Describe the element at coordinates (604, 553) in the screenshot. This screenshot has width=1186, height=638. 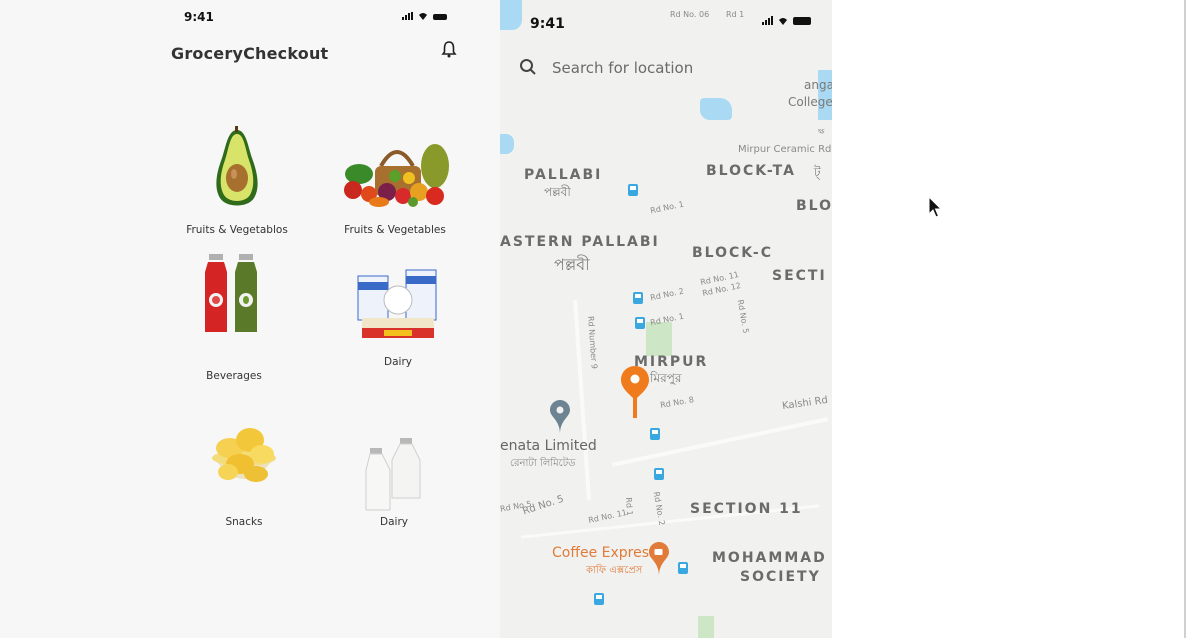
I see `place-label-coffee-express: Coffee Express` at that location.